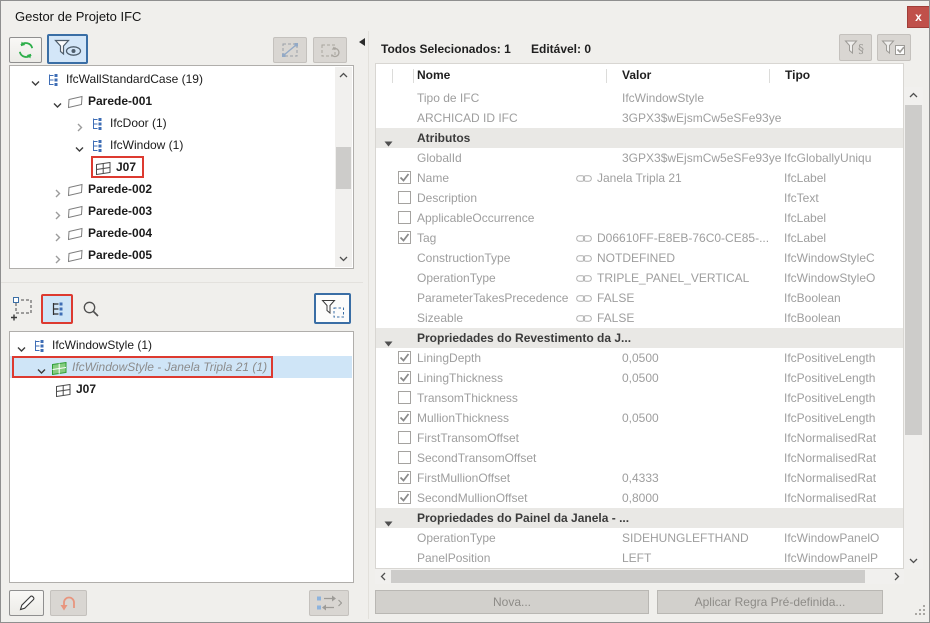 The height and width of the screenshot is (623, 930). What do you see at coordinates (639, 358) in the screenshot?
I see `property-liningdepth: LiningDepth 0,0500 IfcPositiveLength` at bounding box center [639, 358].